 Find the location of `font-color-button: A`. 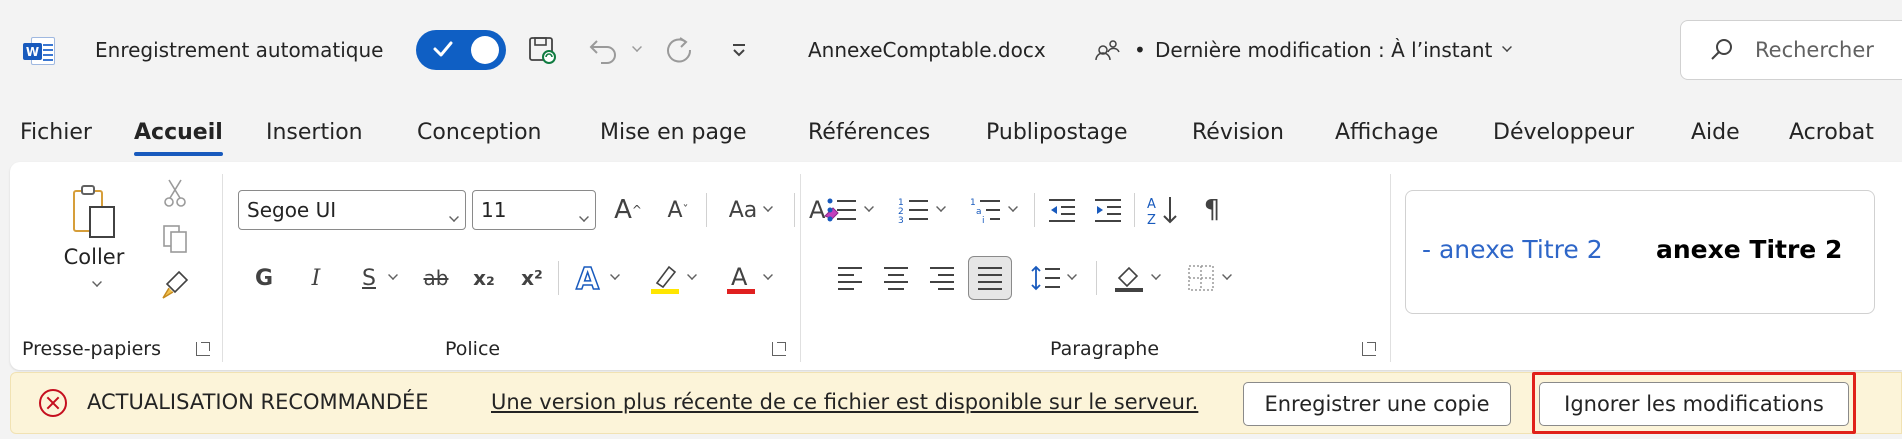

font-color-button: A is located at coordinates (749, 278).